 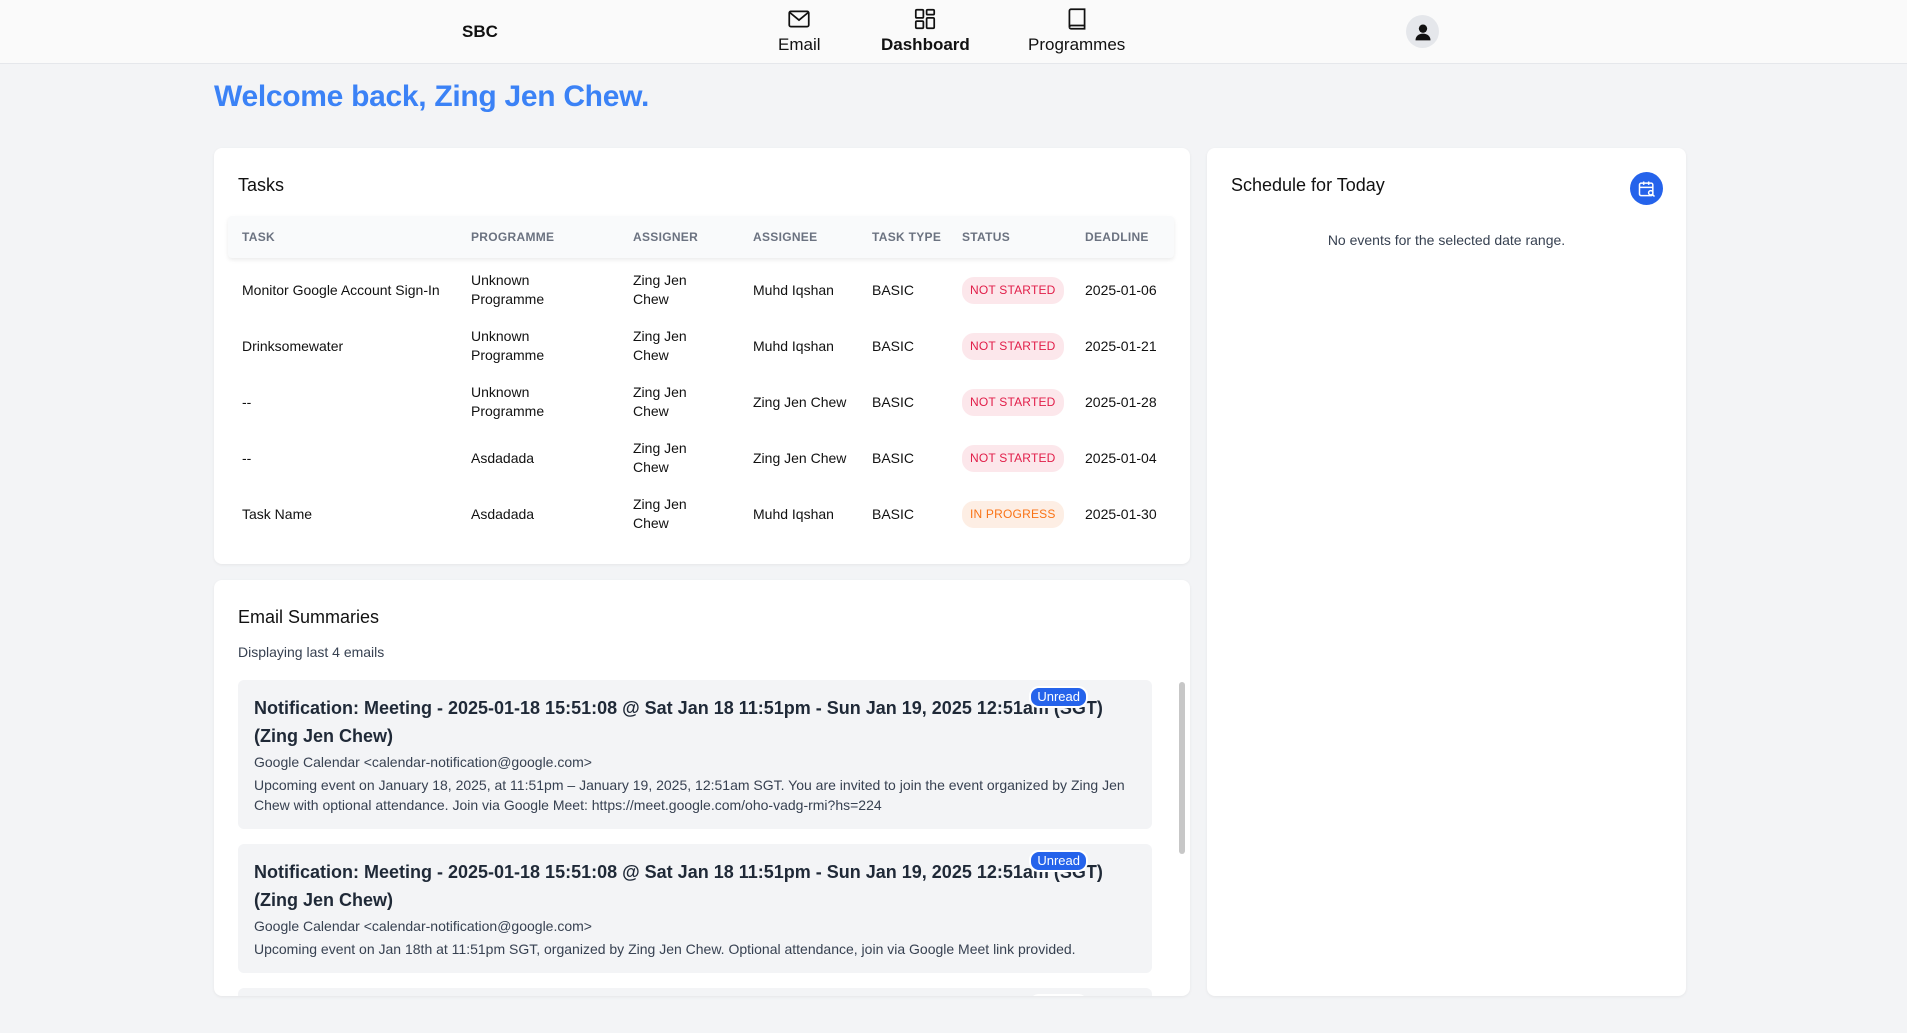 What do you see at coordinates (799, 19) in the screenshot?
I see `mail-icon` at bounding box center [799, 19].